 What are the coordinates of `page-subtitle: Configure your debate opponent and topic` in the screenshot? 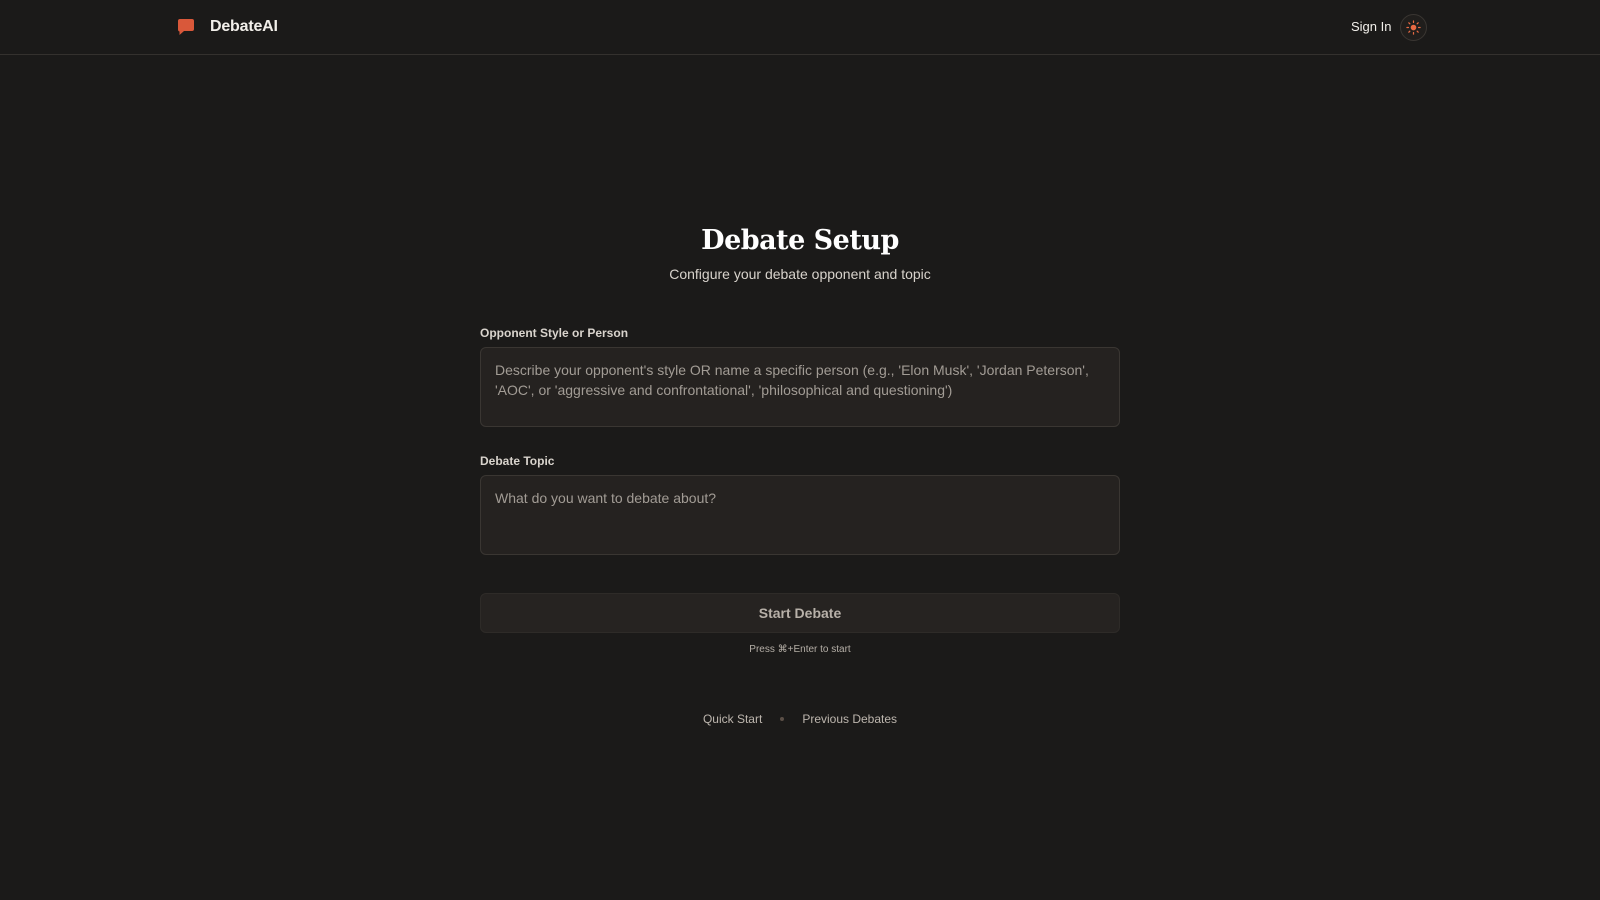 It's located at (800, 274).